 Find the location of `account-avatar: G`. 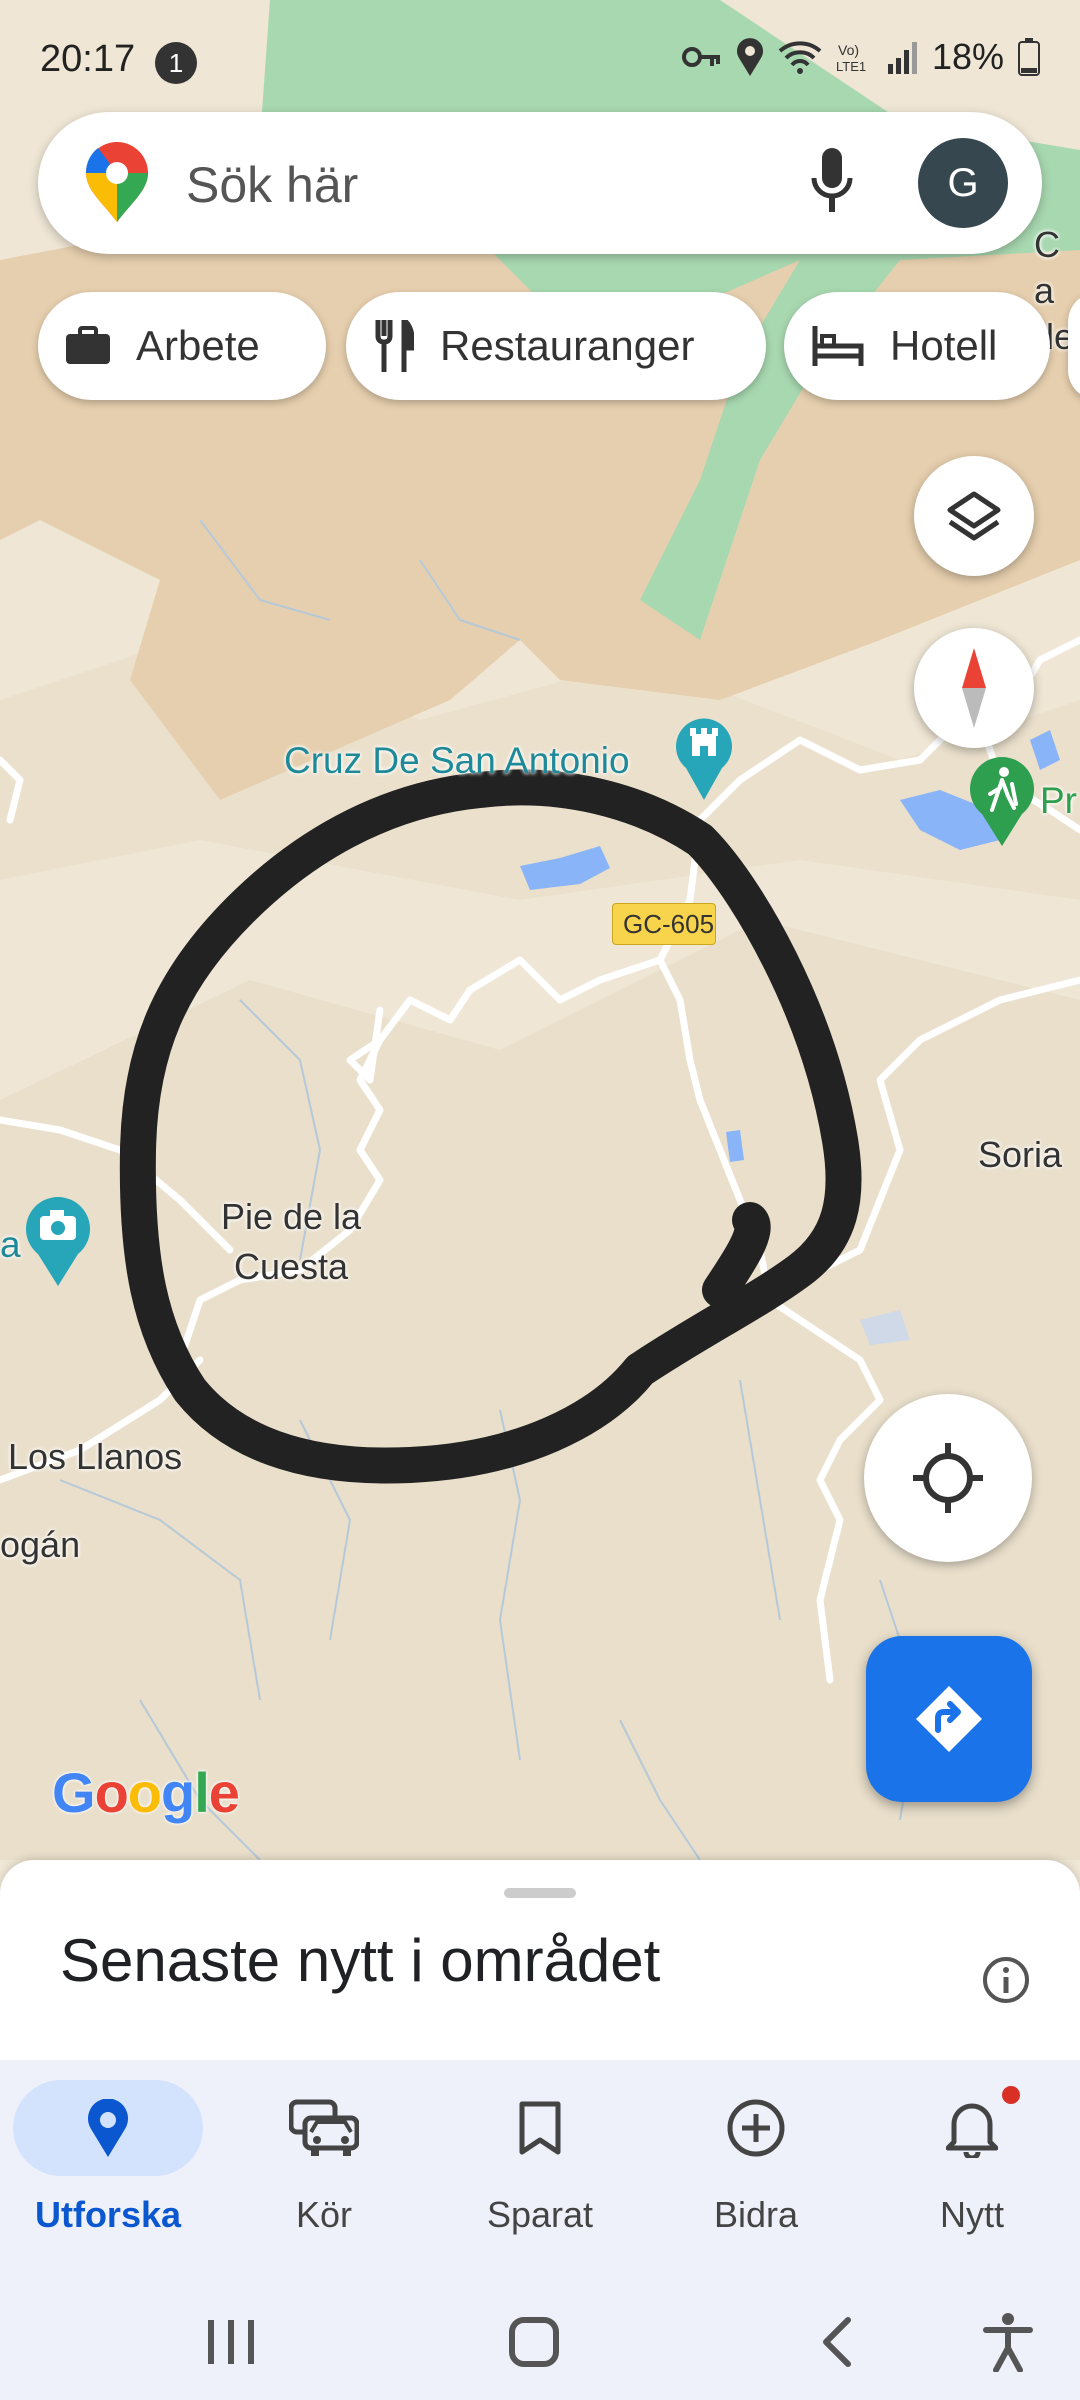

account-avatar: G is located at coordinates (963, 183).